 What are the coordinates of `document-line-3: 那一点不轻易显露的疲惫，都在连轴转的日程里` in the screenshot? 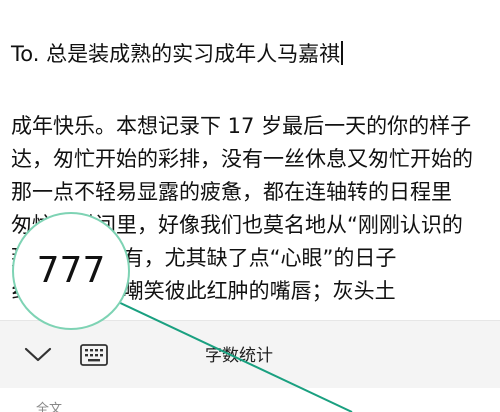 It's located at (231, 192).